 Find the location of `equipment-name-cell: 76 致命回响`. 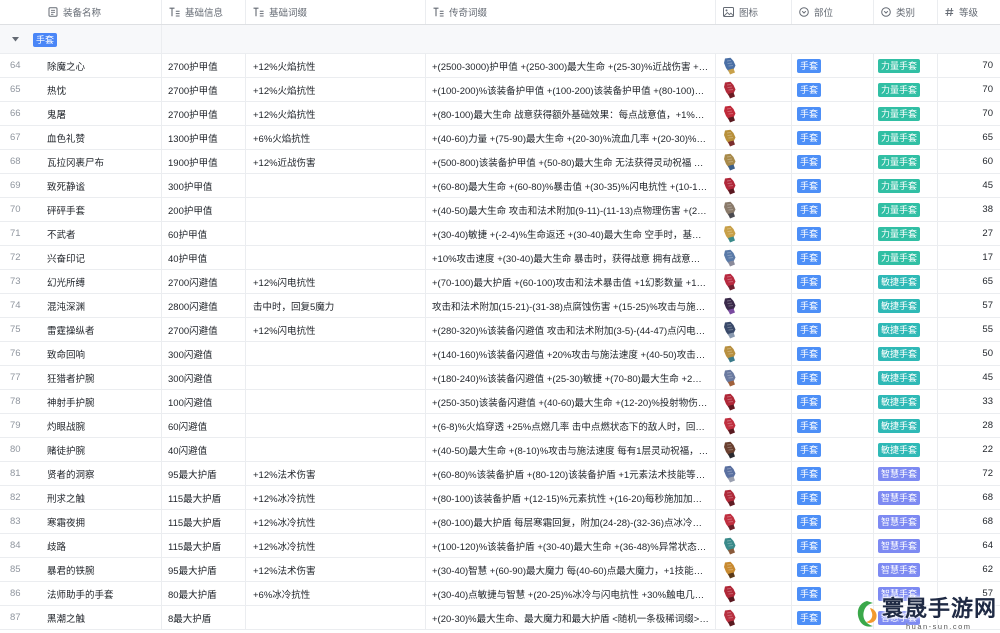

equipment-name-cell: 76 致命回响 is located at coordinates (81, 353).